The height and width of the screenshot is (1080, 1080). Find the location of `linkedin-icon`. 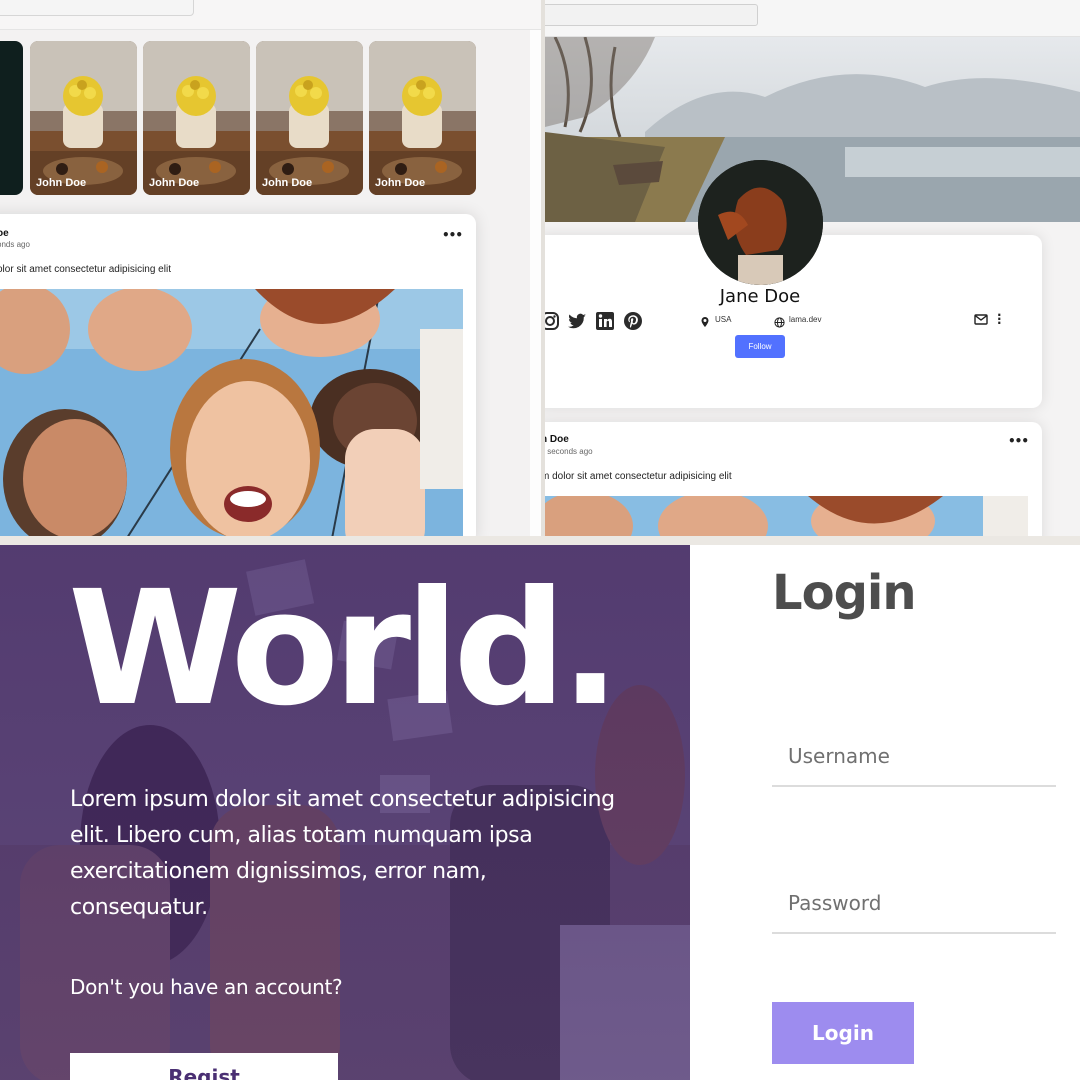

linkedin-icon is located at coordinates (605, 321).